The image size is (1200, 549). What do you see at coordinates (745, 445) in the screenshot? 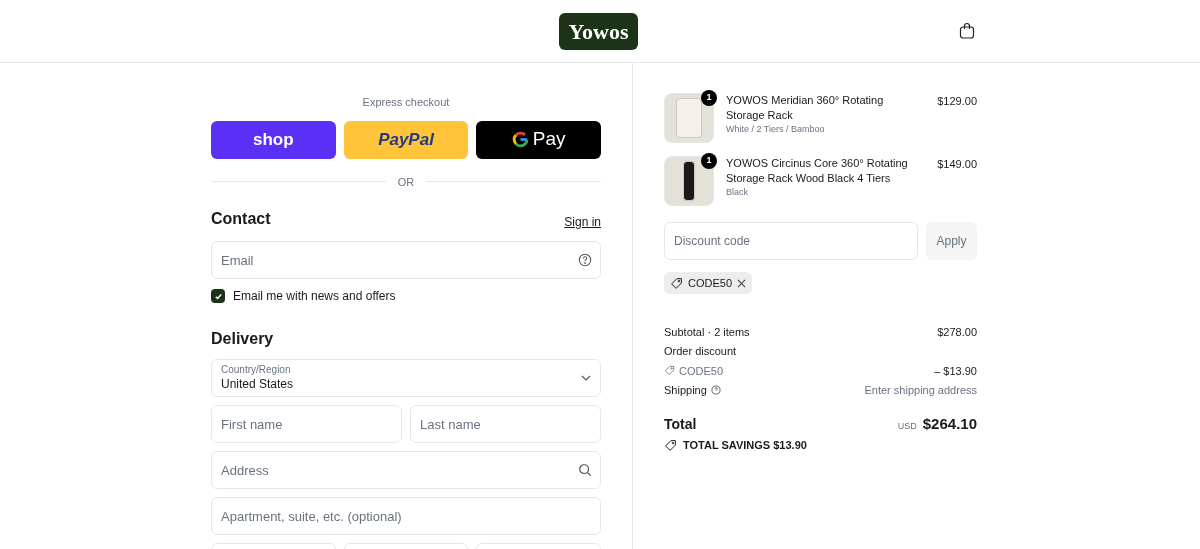
I see `total-savings: TOTAL SAVINGS $13.90` at bounding box center [745, 445].